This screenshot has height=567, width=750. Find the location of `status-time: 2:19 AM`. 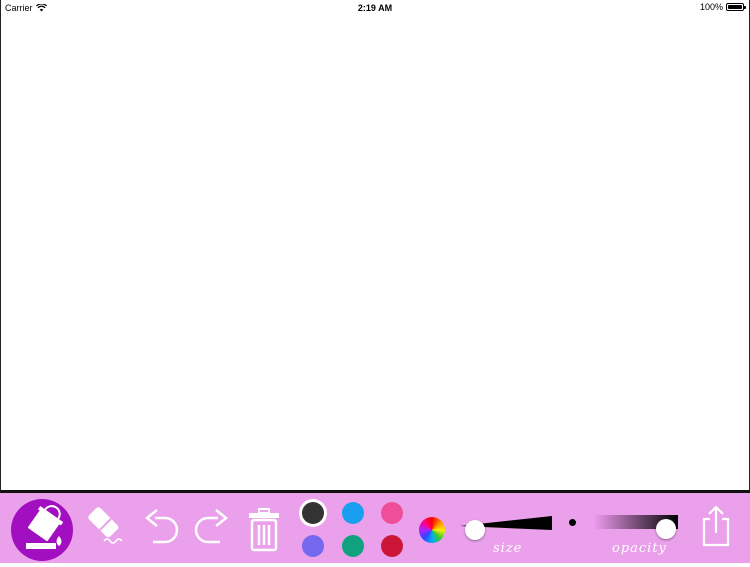

status-time: 2:19 AM is located at coordinates (375, 8).